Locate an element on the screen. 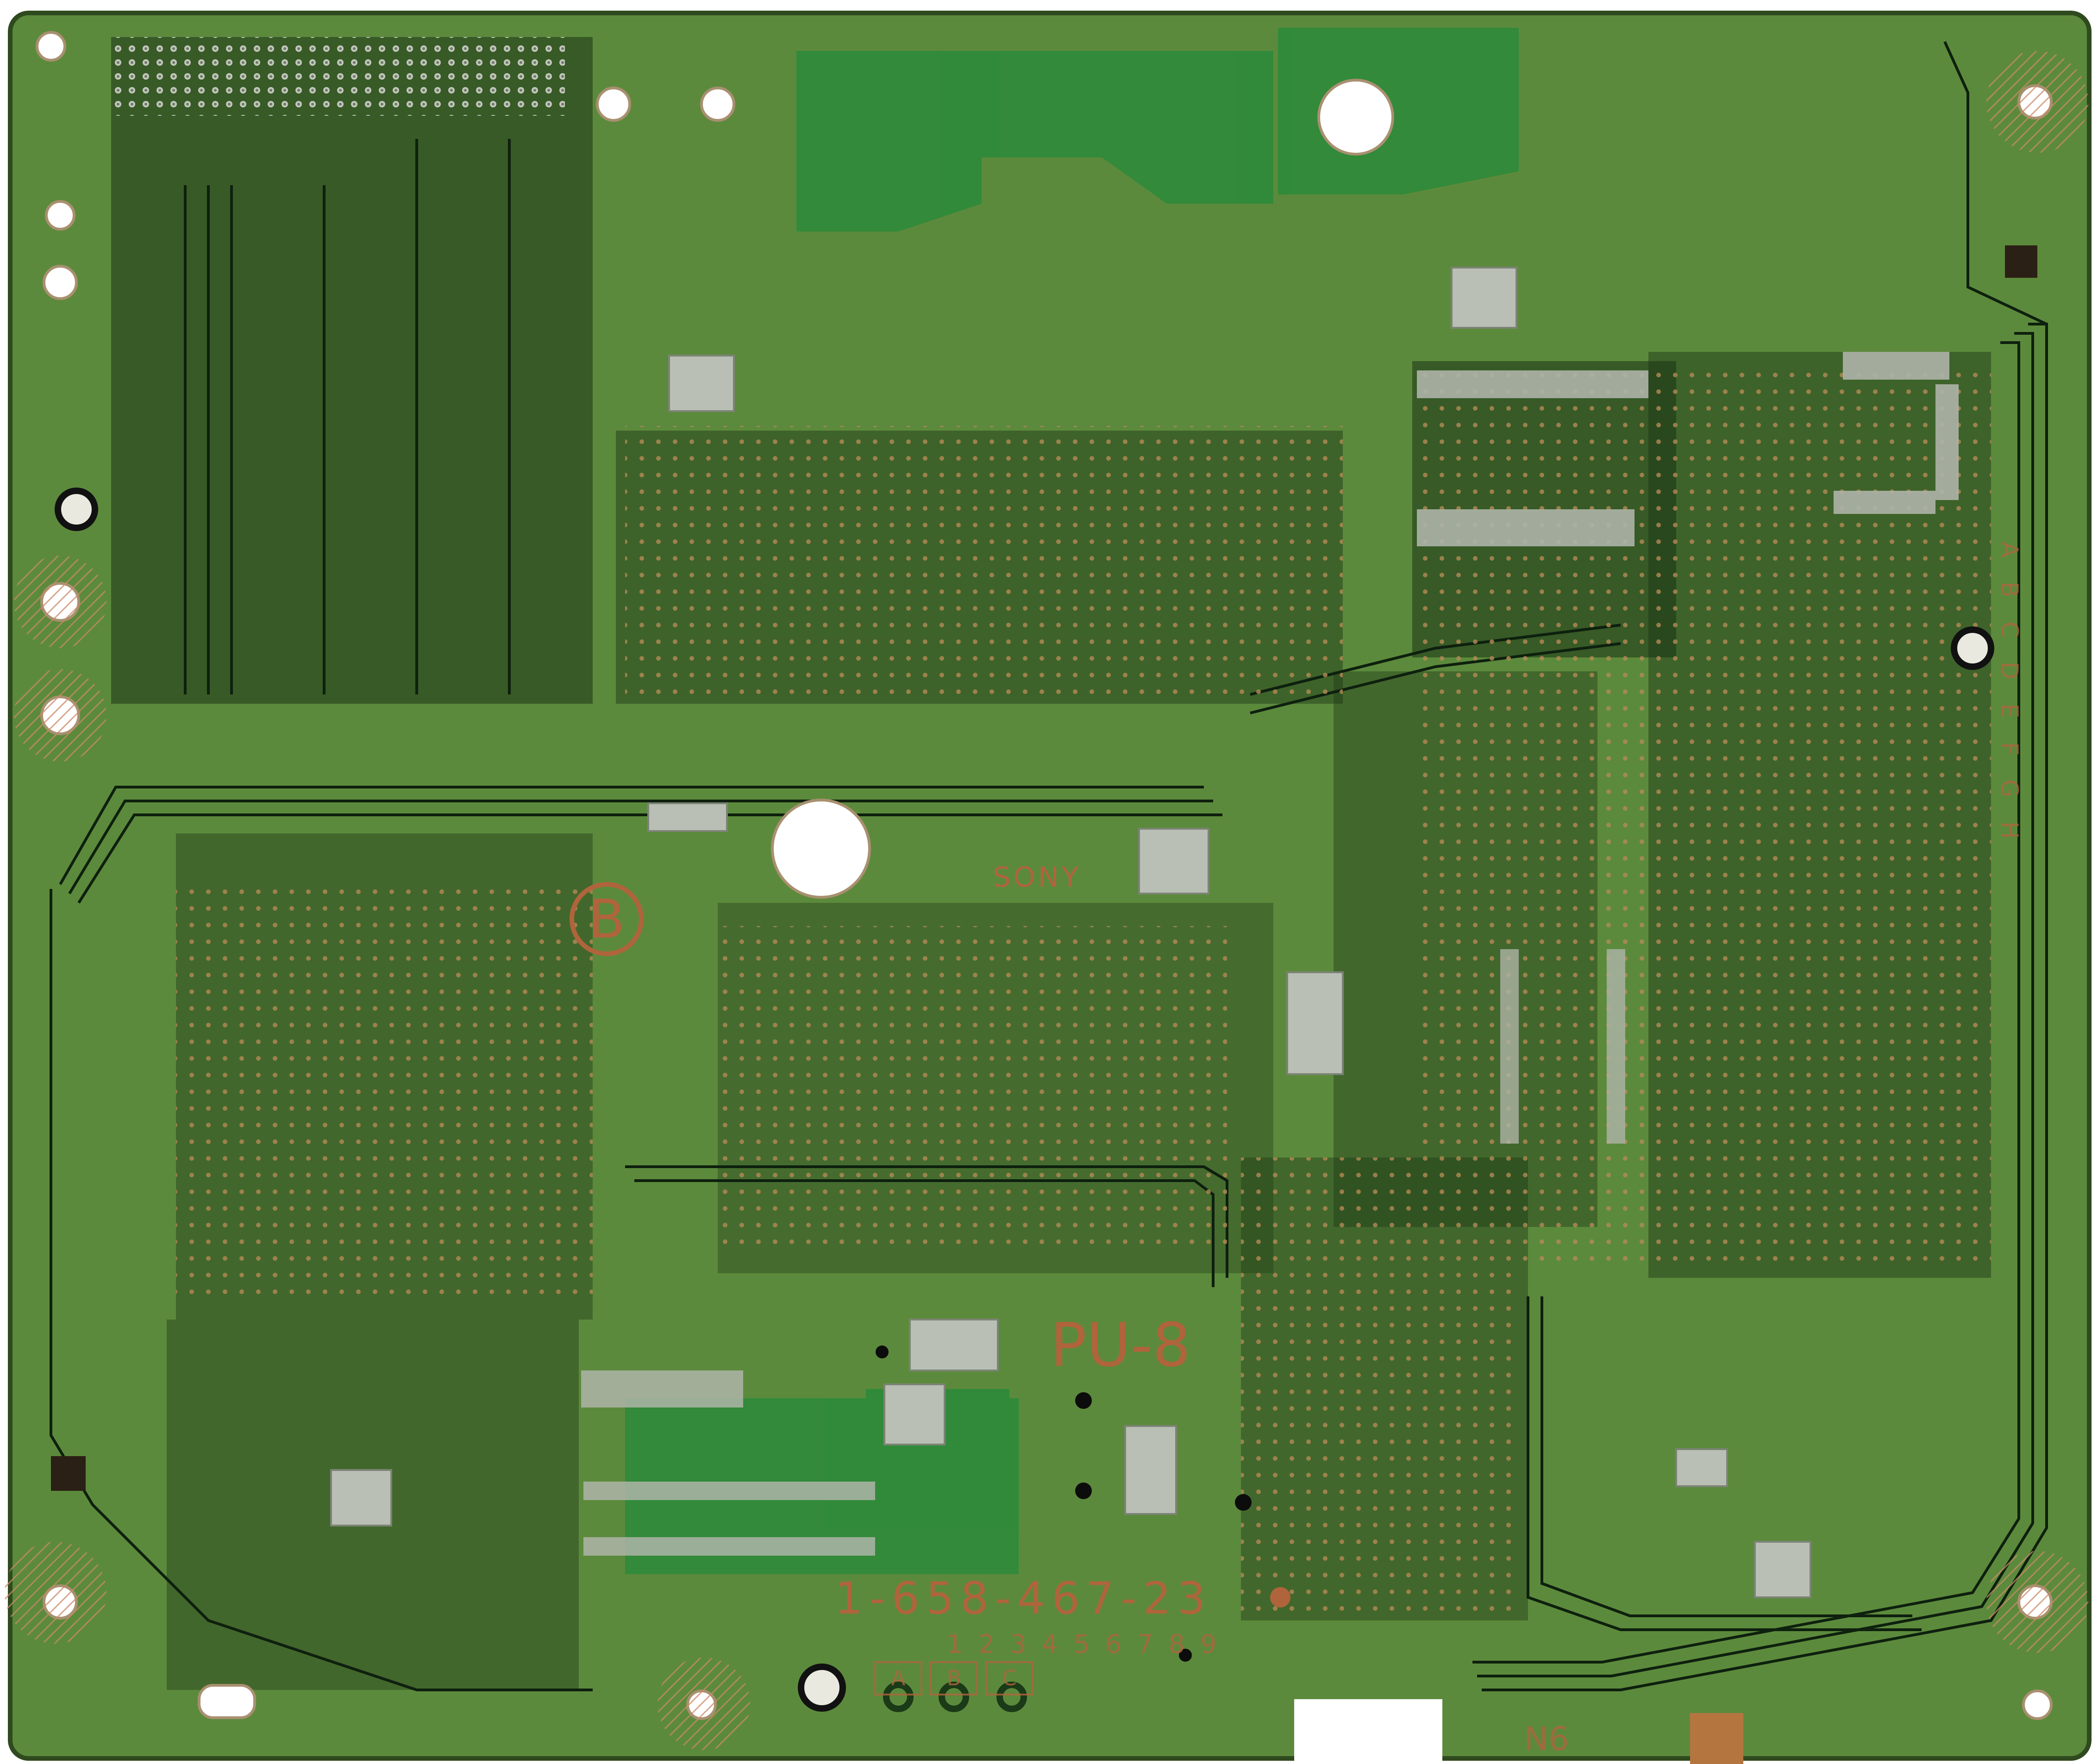  board-code: PU-8 is located at coordinates (1120, 1345).